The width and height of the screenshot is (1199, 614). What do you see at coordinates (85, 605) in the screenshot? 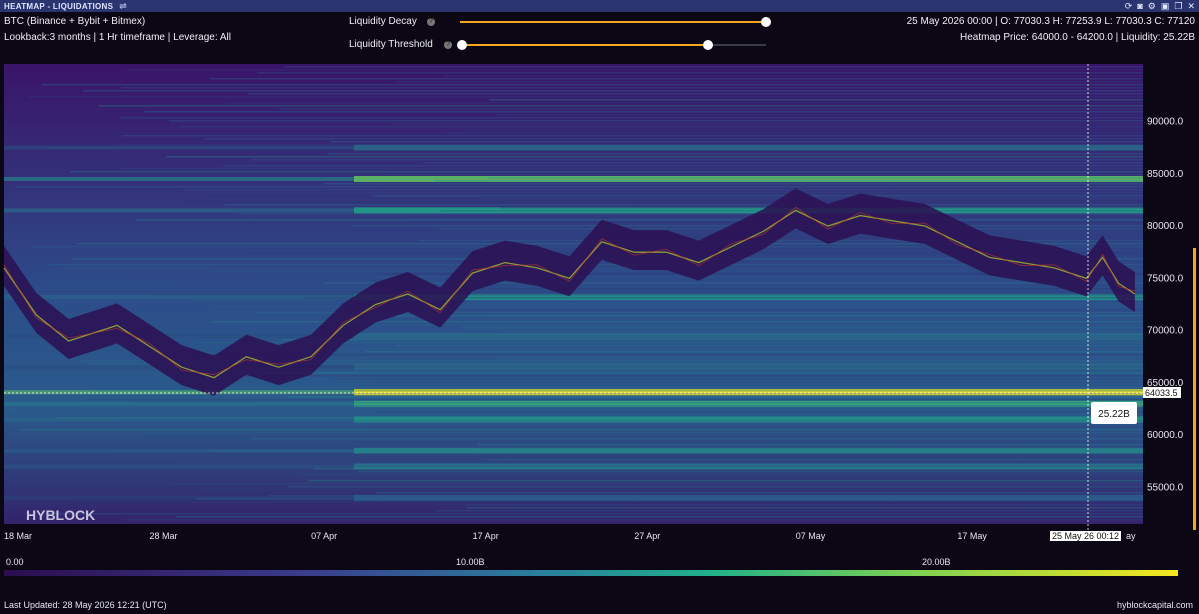
I see `last-updated: Last Updated: 28 May 2026 12:21 (UTC)` at bounding box center [85, 605].